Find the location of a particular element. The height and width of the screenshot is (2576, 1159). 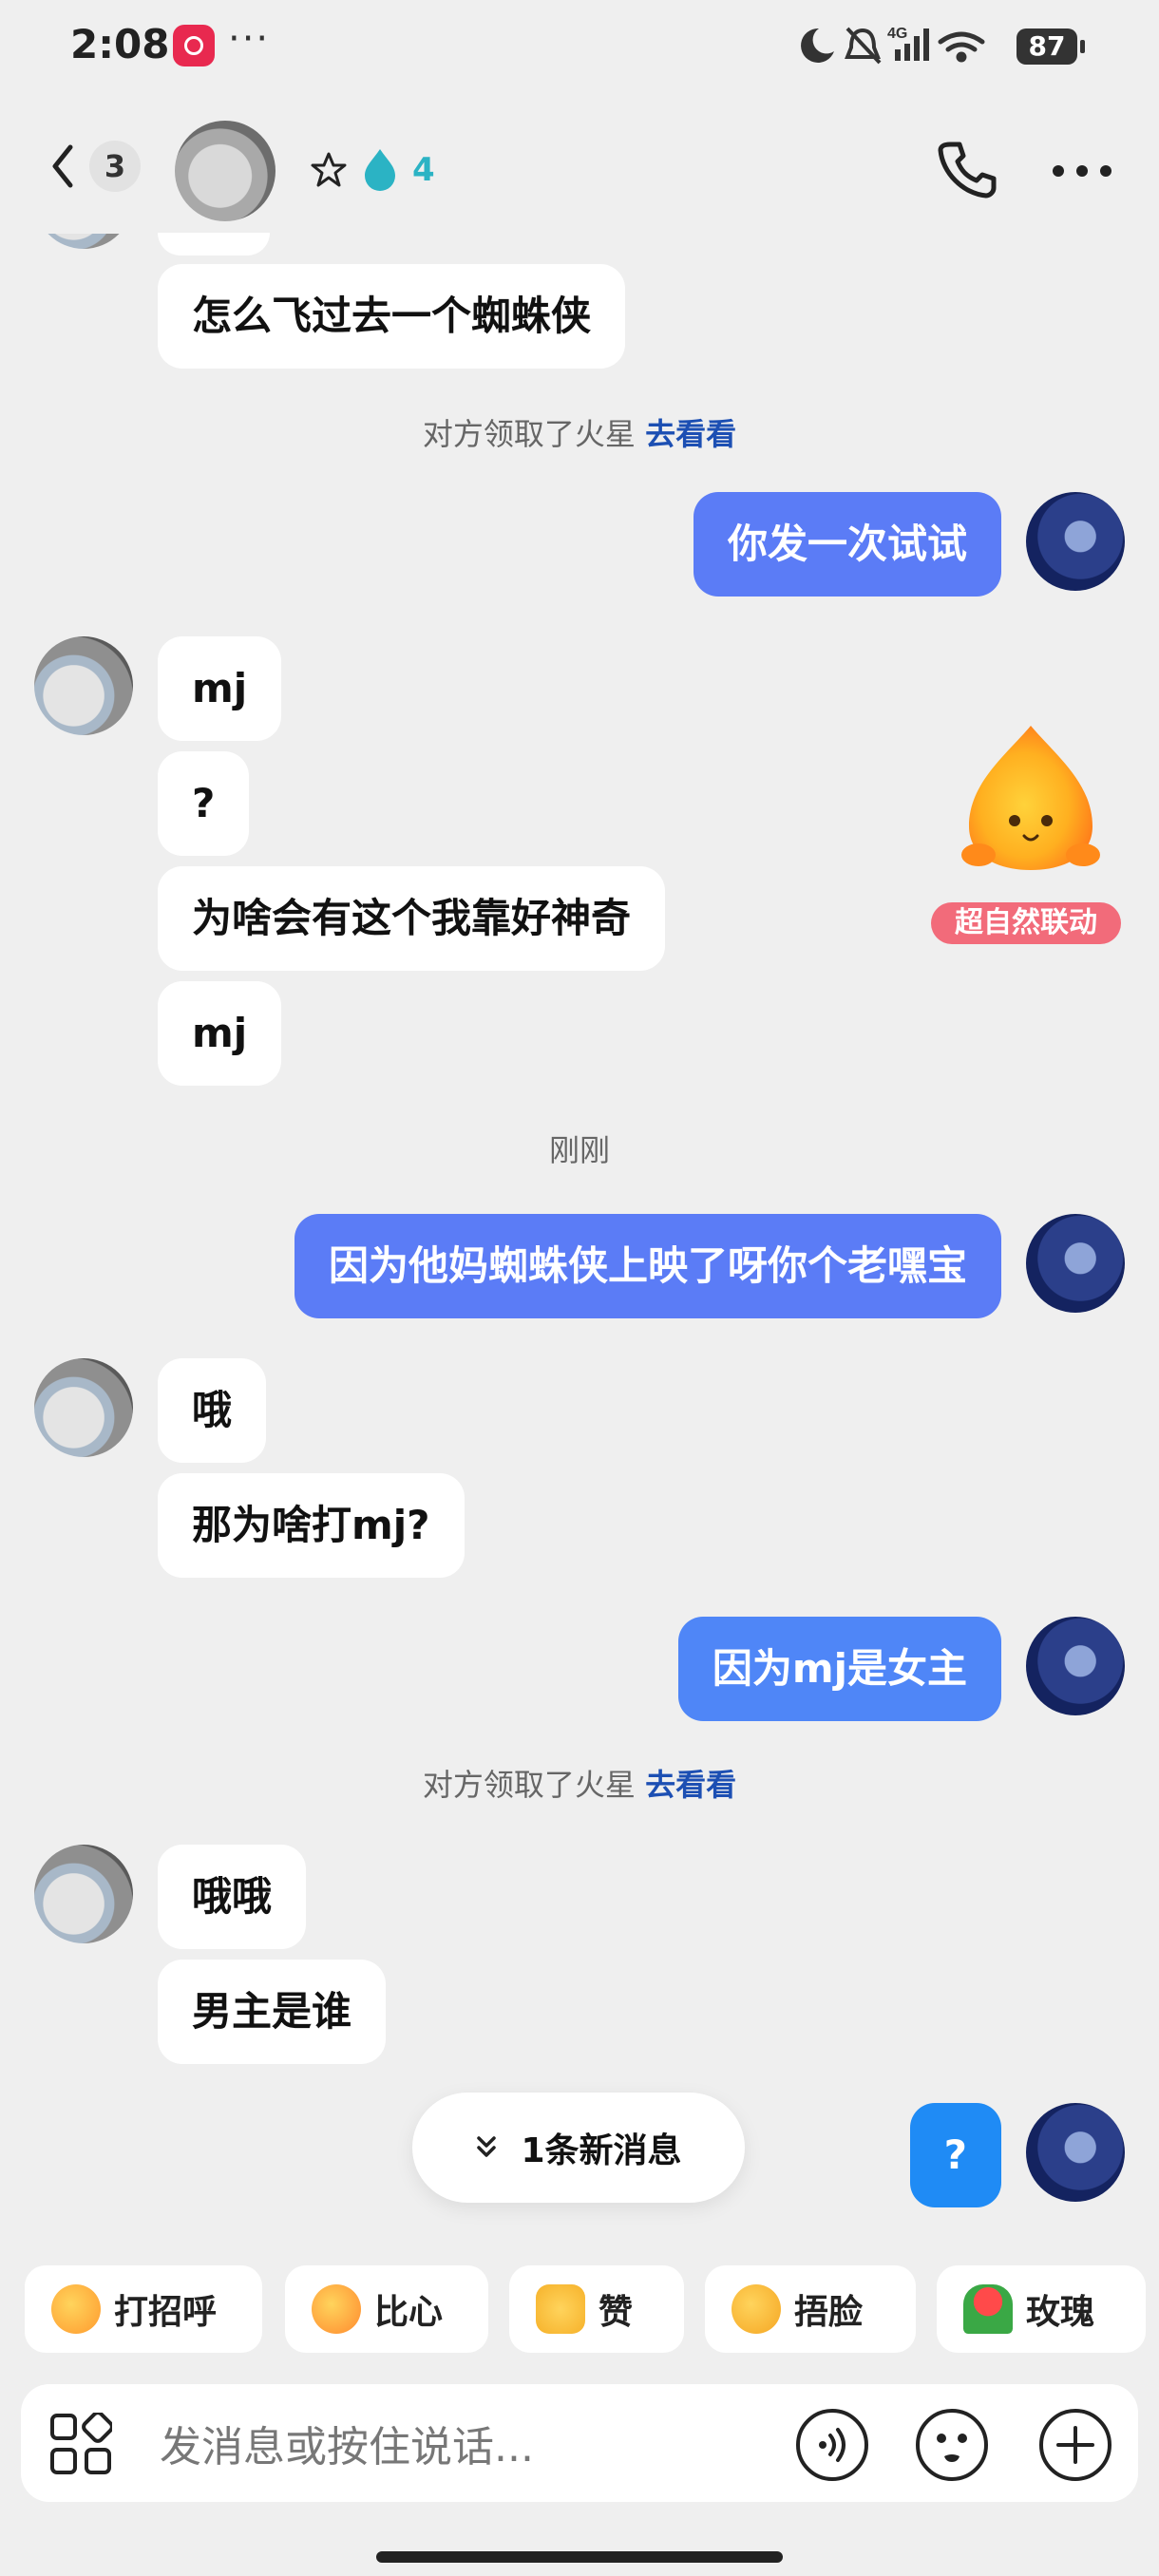

quick-reply-label: 捂脸 is located at coordinates (829, 2312).